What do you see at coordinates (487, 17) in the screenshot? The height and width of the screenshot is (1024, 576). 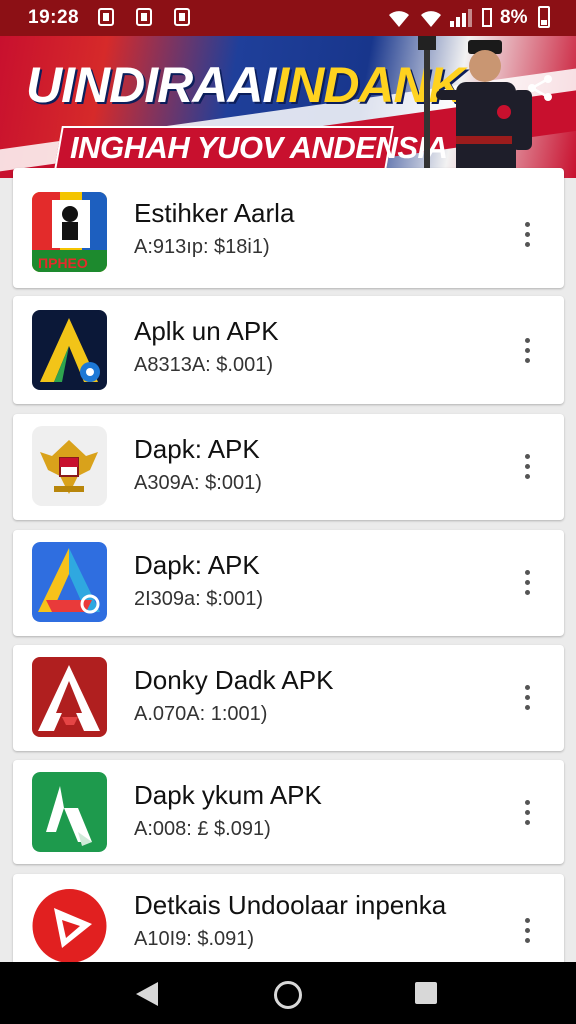 I see `battery-small-icon` at bounding box center [487, 17].